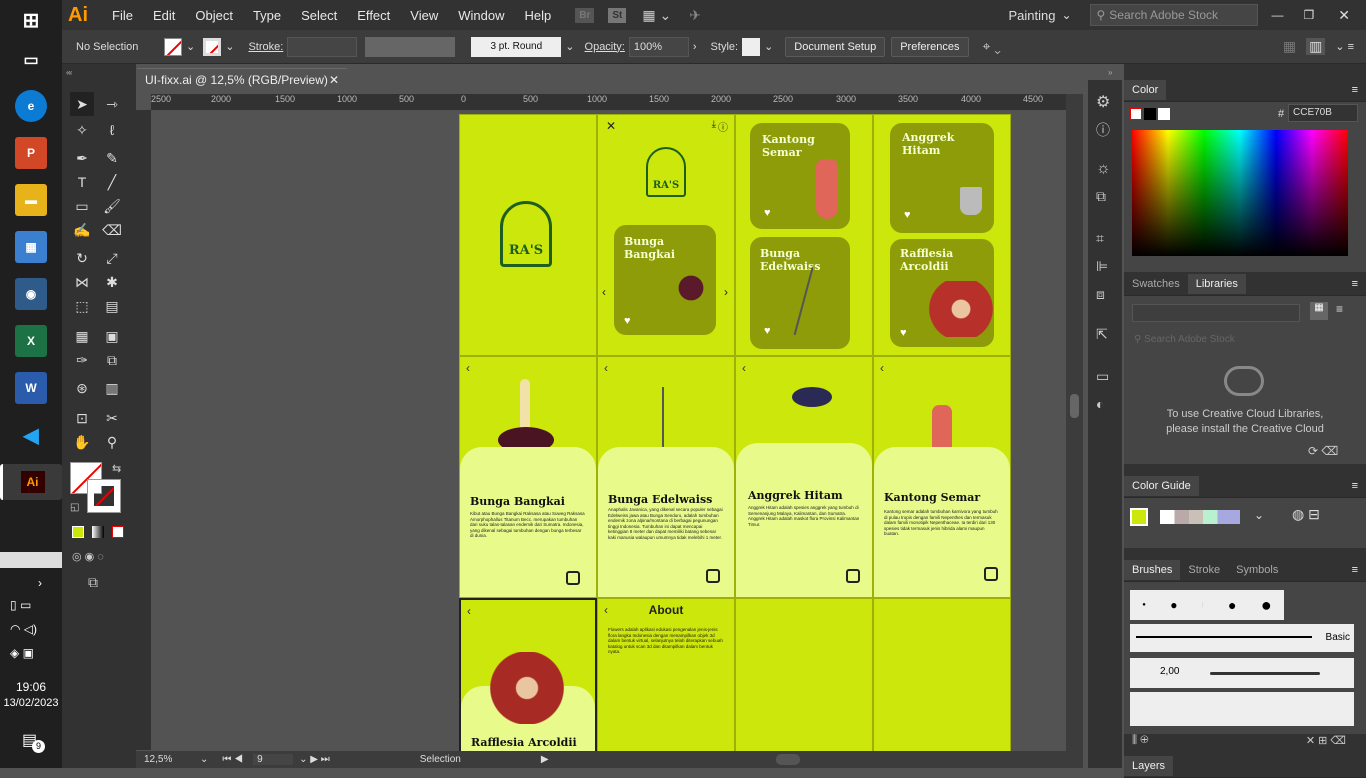  What do you see at coordinates (1161, 485) in the screenshot?
I see `color-guide-tab: Color Guide` at bounding box center [1161, 485].